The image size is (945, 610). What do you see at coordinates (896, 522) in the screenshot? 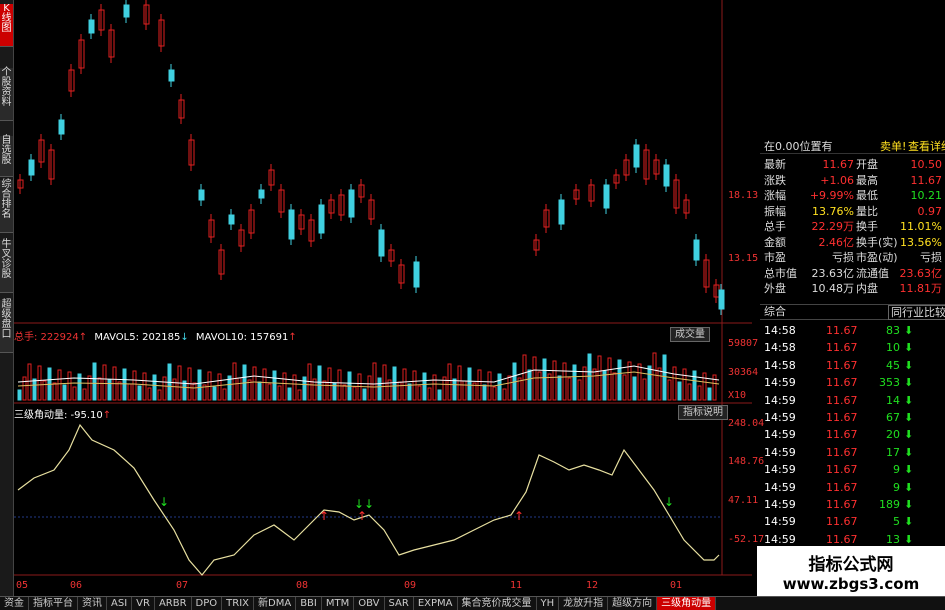
I see `tick-volume: 5` at bounding box center [896, 522].